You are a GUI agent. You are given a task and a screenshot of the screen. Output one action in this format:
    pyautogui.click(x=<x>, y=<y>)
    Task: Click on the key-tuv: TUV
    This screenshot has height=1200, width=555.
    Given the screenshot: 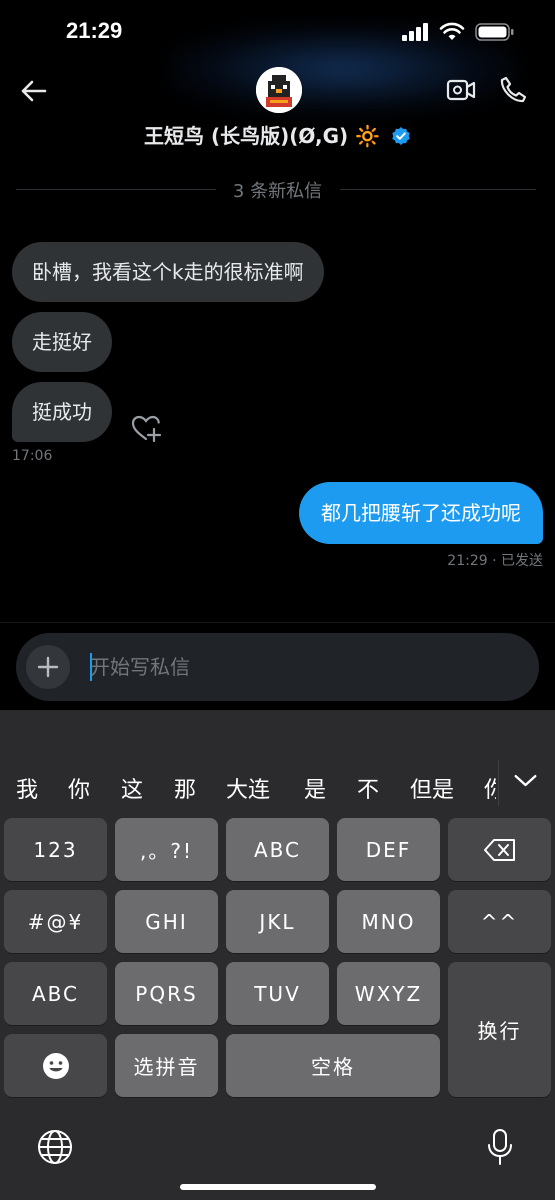 What is the action you would take?
    pyautogui.click(x=277, y=993)
    